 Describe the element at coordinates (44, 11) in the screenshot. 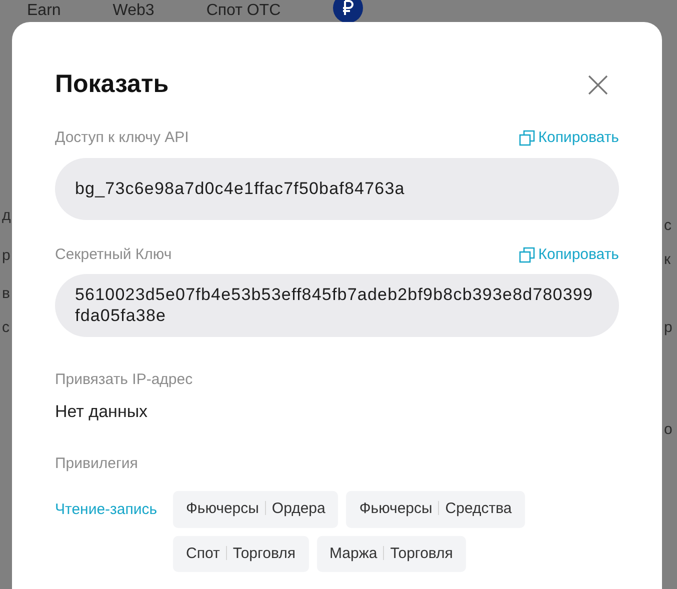

I see `nav-link-text: Earn` at that location.